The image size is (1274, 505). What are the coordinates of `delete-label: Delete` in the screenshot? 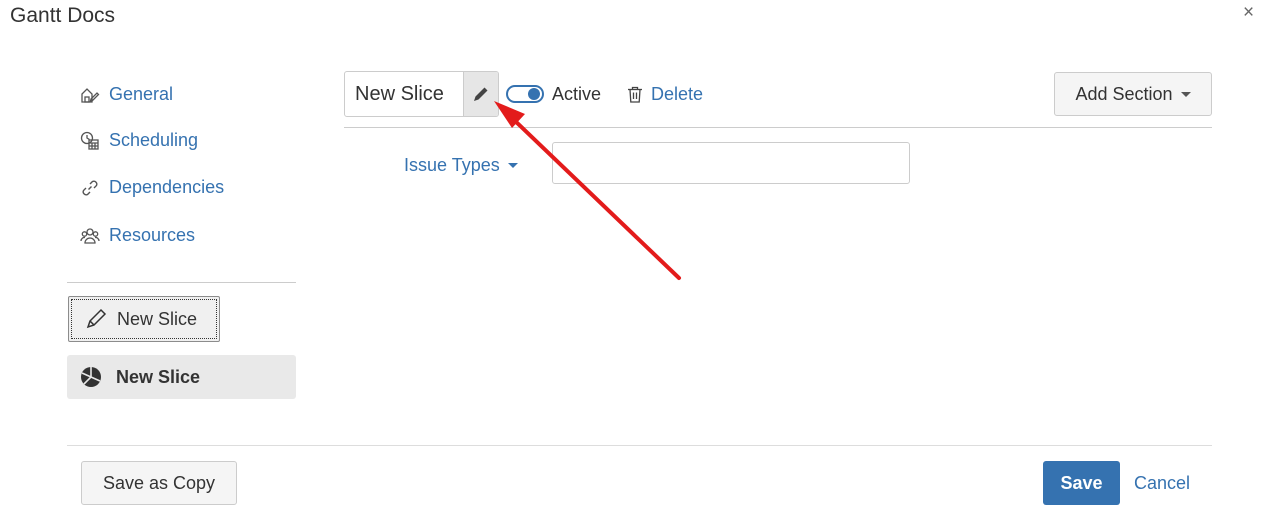 It's located at (677, 94).